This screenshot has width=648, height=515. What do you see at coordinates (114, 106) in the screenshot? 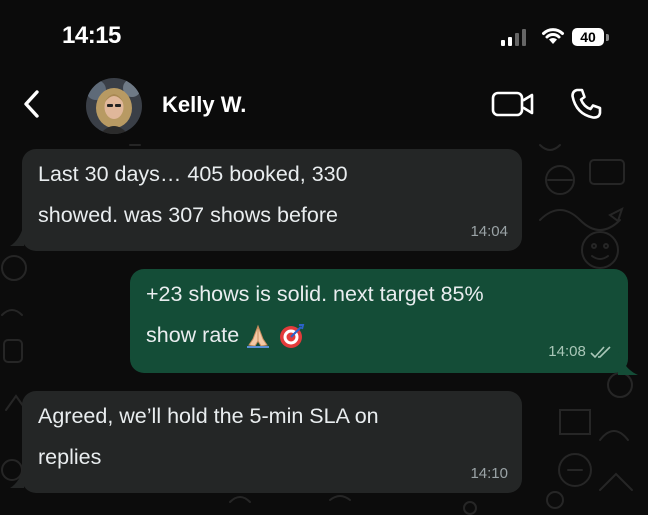
I see `avatar` at bounding box center [114, 106].